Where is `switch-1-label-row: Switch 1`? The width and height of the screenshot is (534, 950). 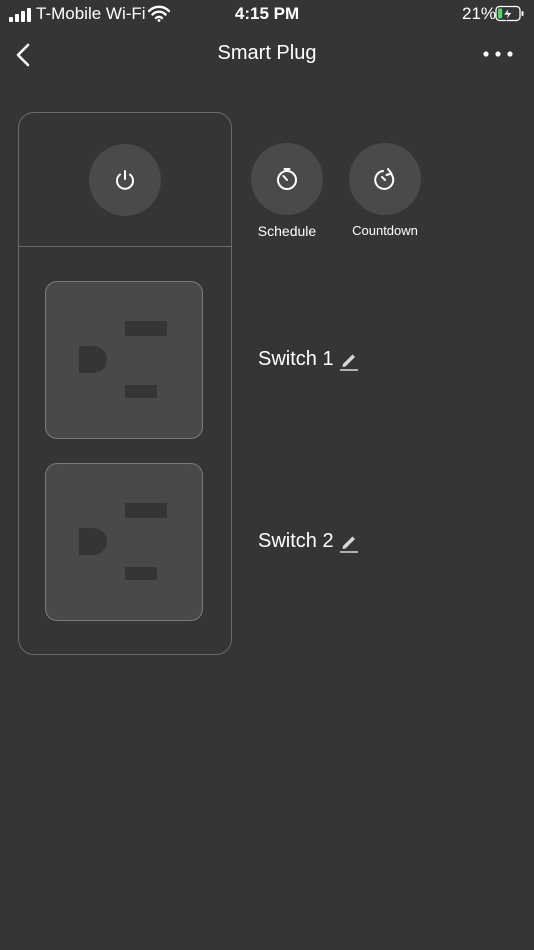
switch-1-label-row: Switch 1 is located at coordinates (309, 359).